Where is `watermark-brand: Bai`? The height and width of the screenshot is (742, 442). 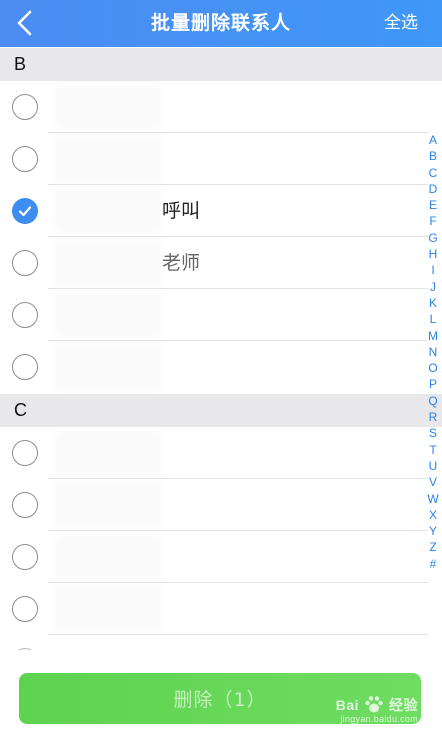 watermark-brand: Bai is located at coordinates (347, 705).